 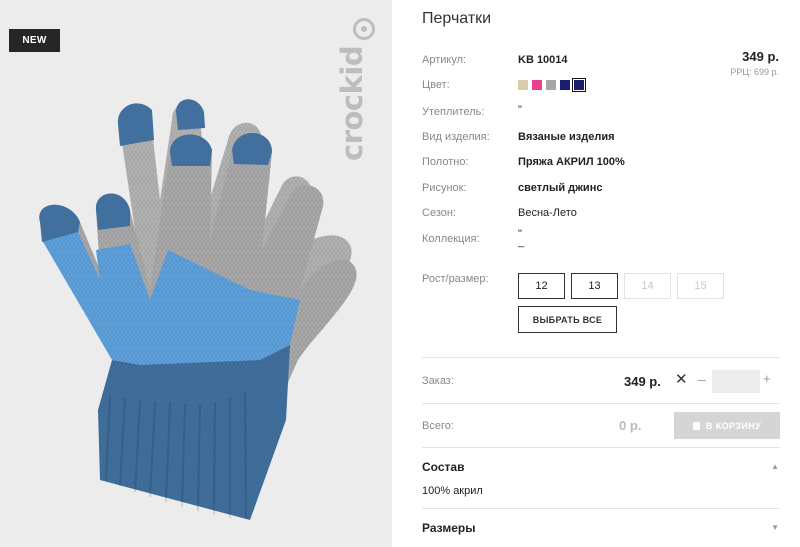 What do you see at coordinates (696, 425) in the screenshot?
I see `cart-bag-icon` at bounding box center [696, 425].